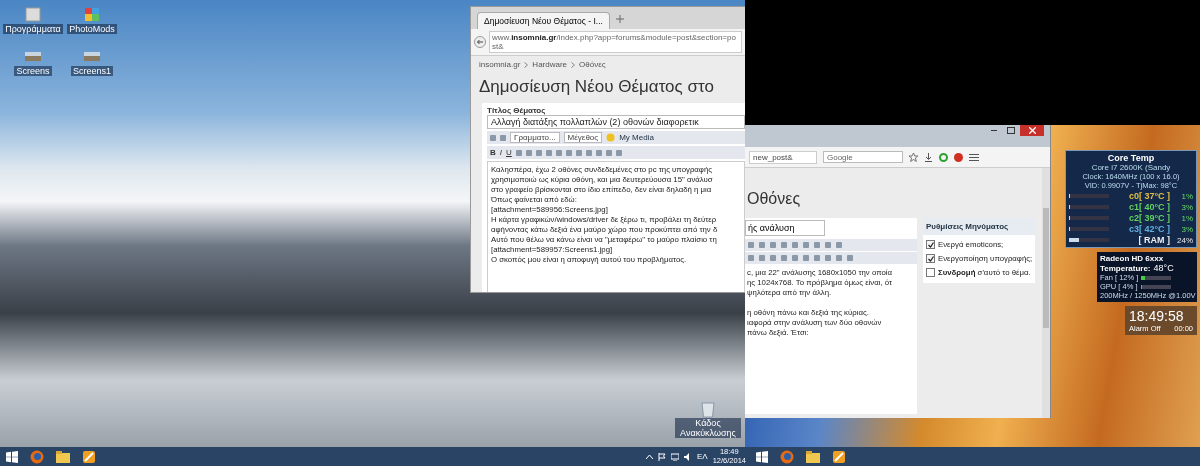  Describe the element at coordinates (649, 456) in the screenshot. I see `chevron-up-icon` at that location.